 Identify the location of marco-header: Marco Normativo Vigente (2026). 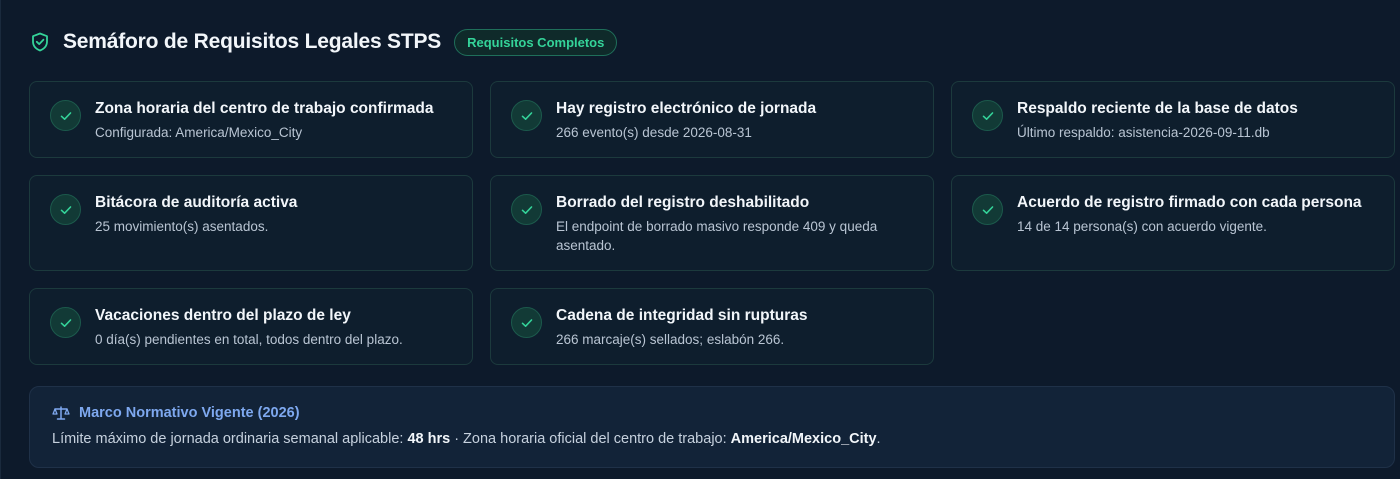
(176, 413).